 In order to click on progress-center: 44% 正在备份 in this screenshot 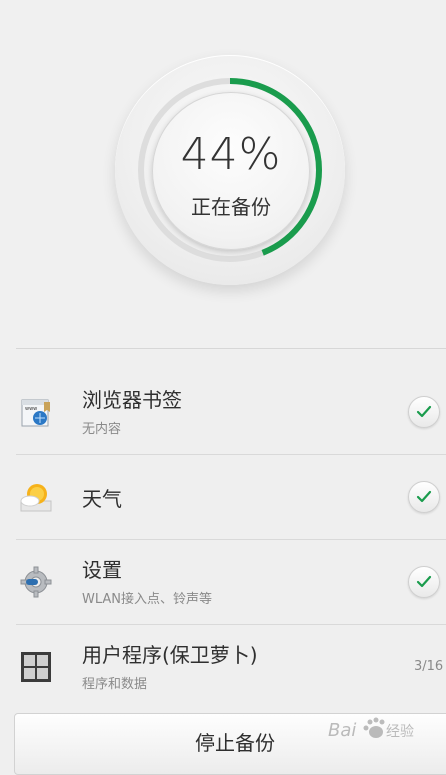, I will do `click(231, 171)`.